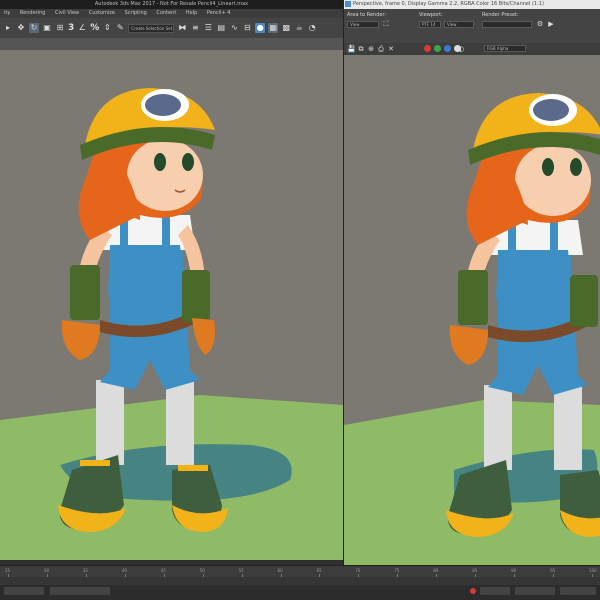 The height and width of the screenshot is (600, 600). Describe the element at coordinates (82, 28) in the screenshot. I see `angle-snap-icon: ∠` at that location.